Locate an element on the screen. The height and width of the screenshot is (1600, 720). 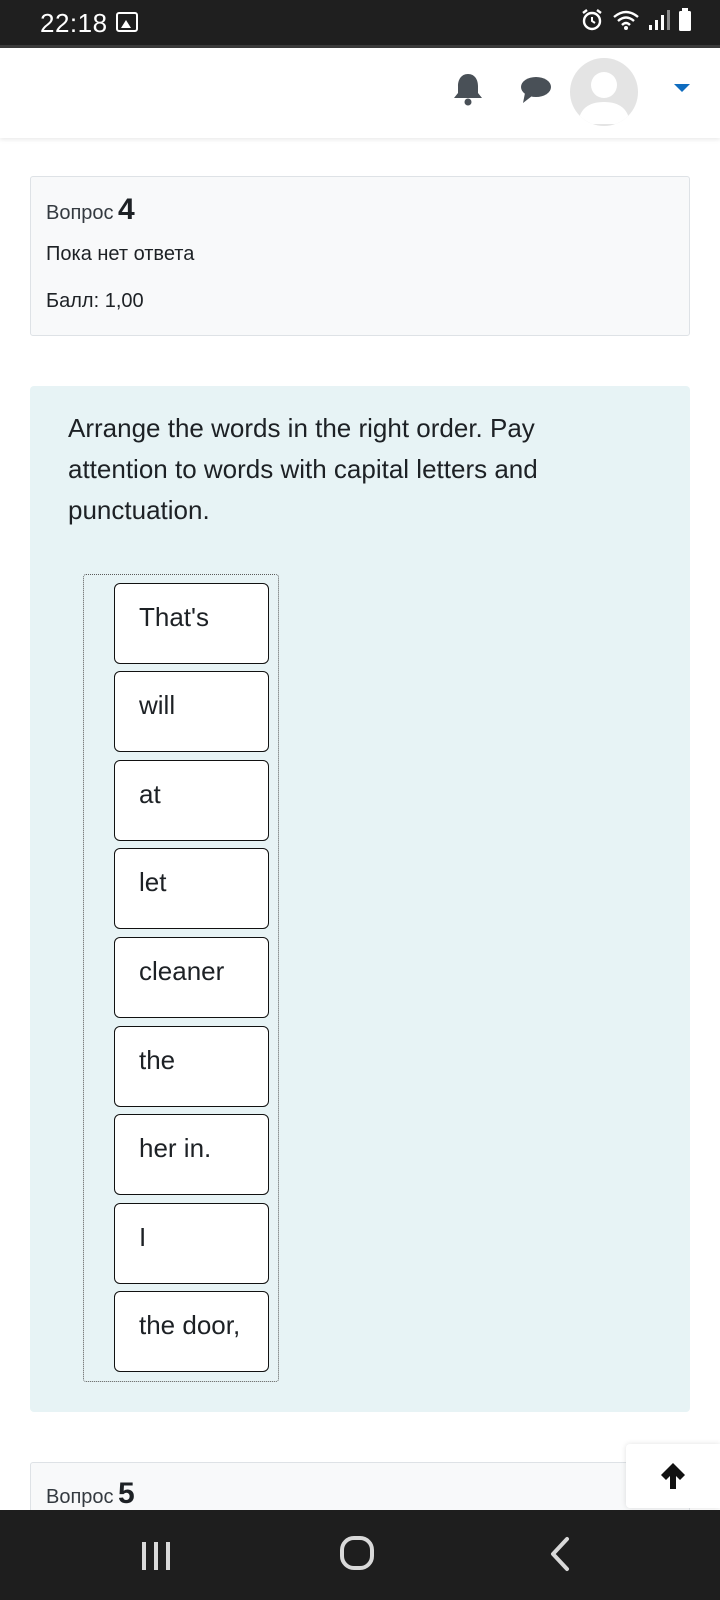
status-time: 22:18 is located at coordinates (74, 23).